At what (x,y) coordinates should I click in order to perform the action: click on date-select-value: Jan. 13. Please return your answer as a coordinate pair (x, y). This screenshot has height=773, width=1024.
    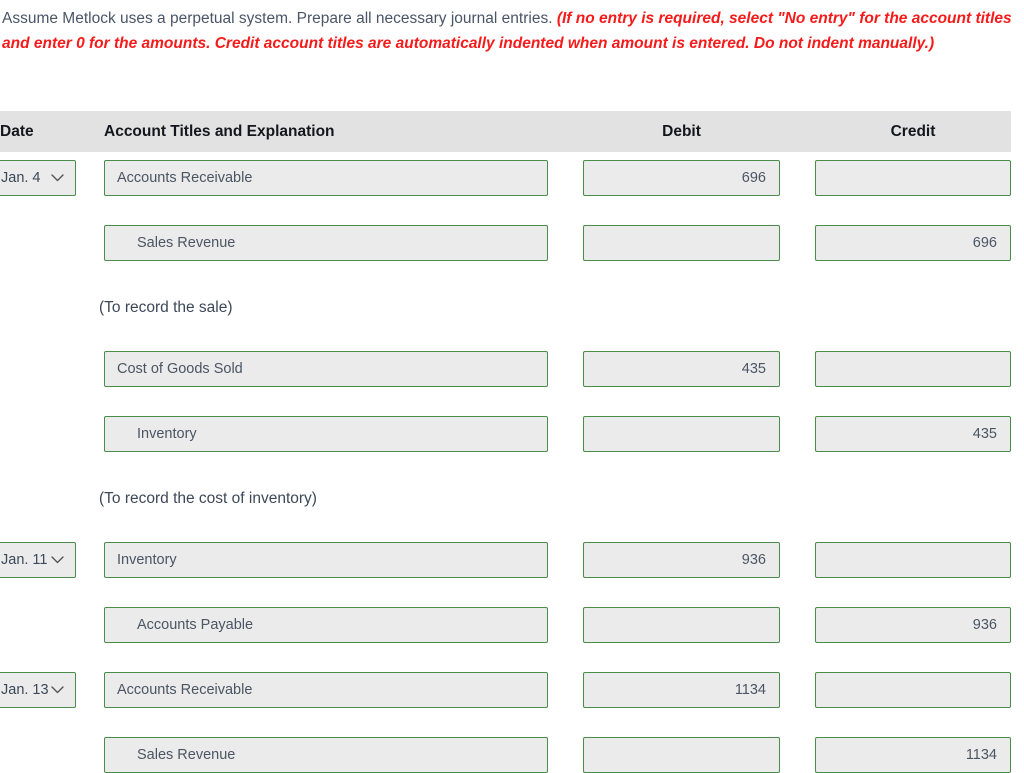
    Looking at the image, I should click on (25, 690).